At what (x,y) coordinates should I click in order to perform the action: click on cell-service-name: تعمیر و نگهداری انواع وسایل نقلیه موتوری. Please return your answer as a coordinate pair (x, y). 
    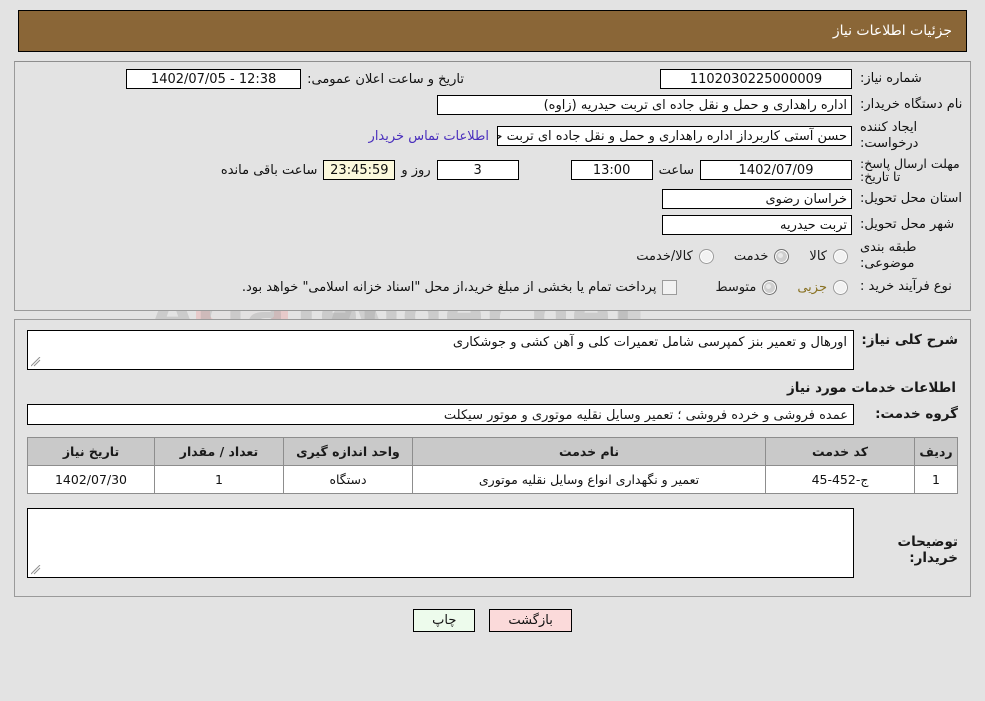
    Looking at the image, I should click on (589, 479).